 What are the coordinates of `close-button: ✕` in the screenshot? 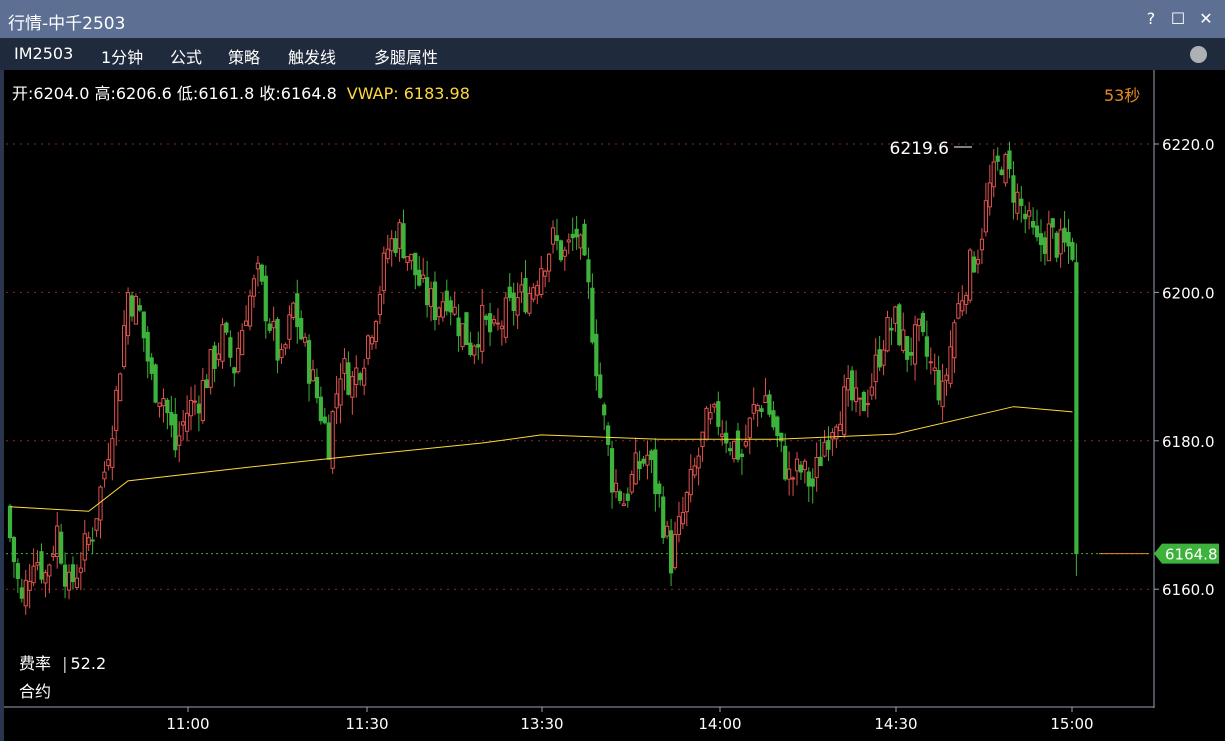 It's located at (1206, 19).